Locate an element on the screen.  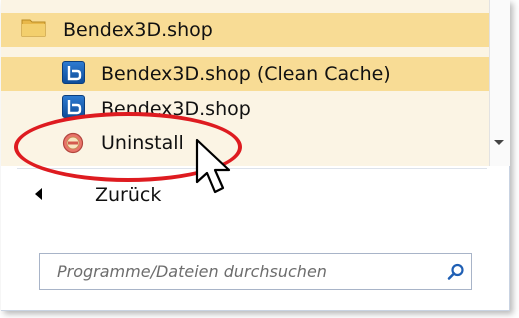
arrow-left-icon is located at coordinates (38, 194).